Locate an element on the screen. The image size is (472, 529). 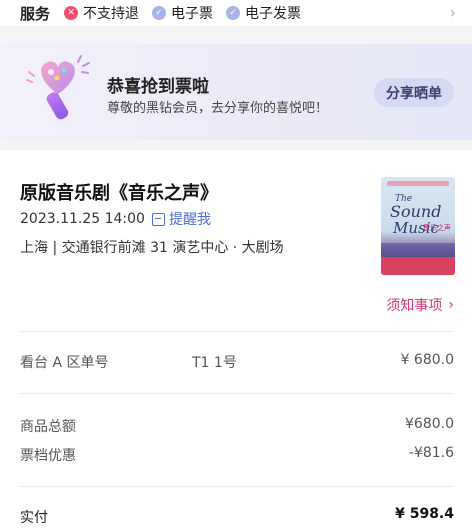
remind-label: 提醒我 is located at coordinates (190, 220).